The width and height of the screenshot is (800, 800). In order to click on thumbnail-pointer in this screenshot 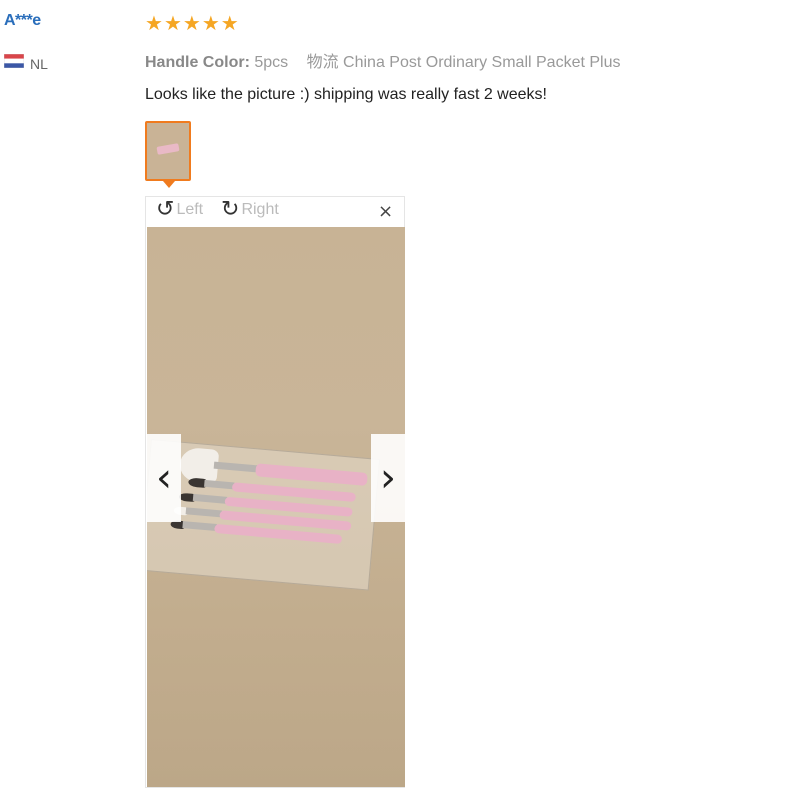, I will do `click(169, 184)`.